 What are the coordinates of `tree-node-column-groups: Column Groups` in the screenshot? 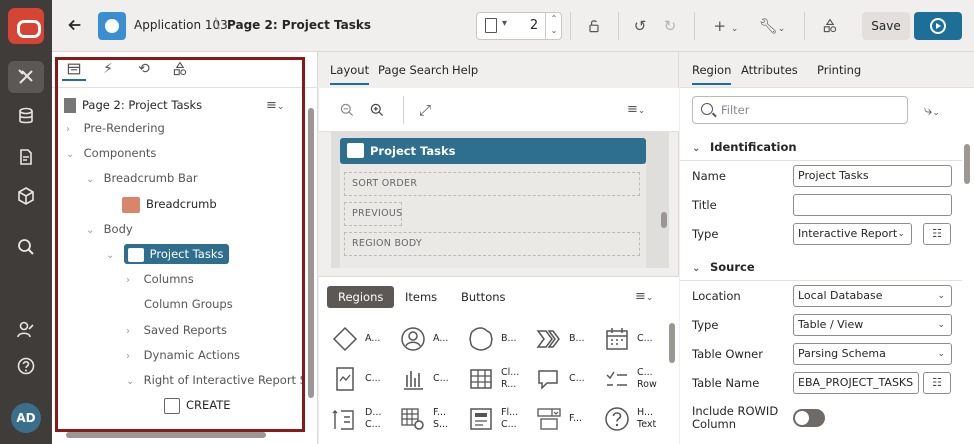 It's located at (188, 304).